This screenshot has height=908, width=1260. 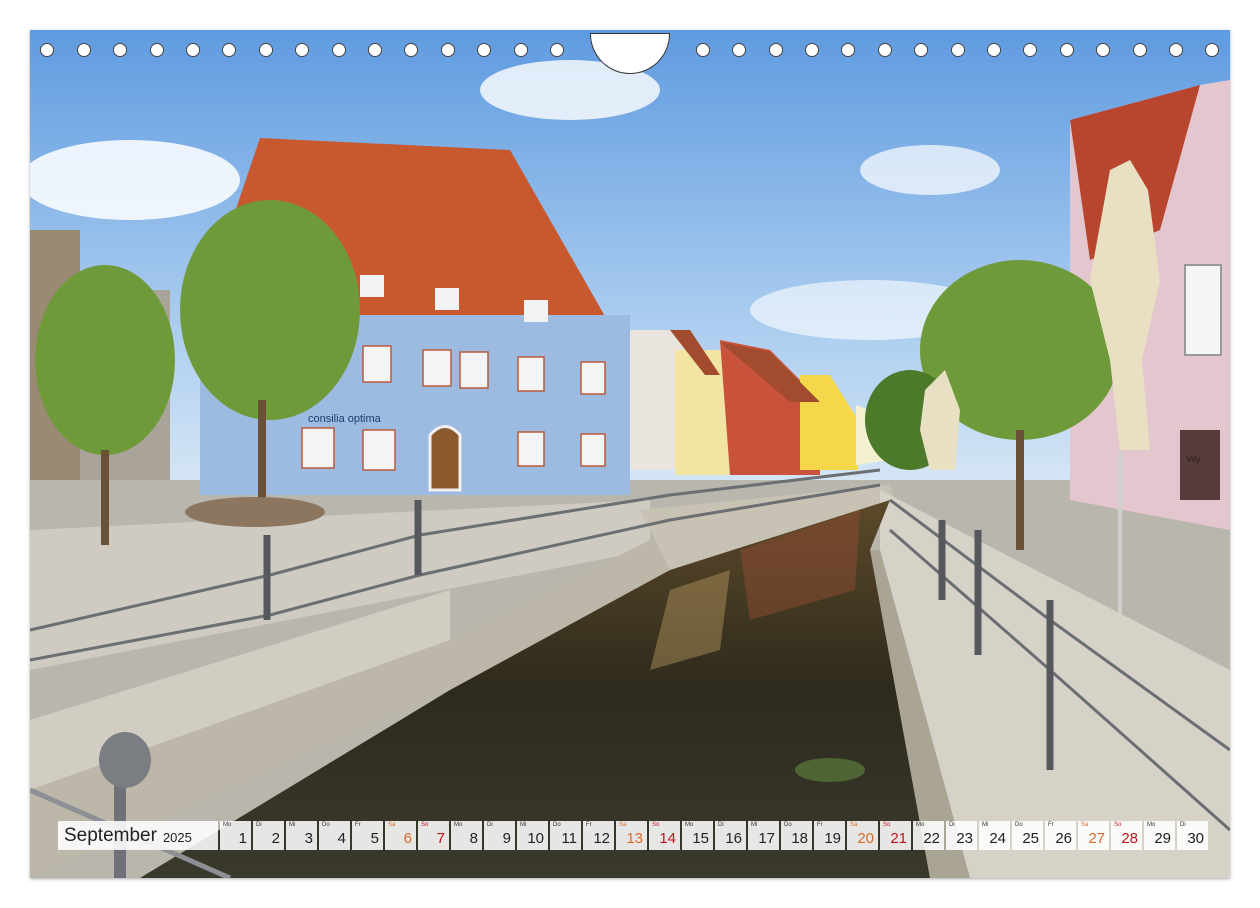 What do you see at coordinates (1195, 838) in the screenshot?
I see `day-number: 30` at bounding box center [1195, 838].